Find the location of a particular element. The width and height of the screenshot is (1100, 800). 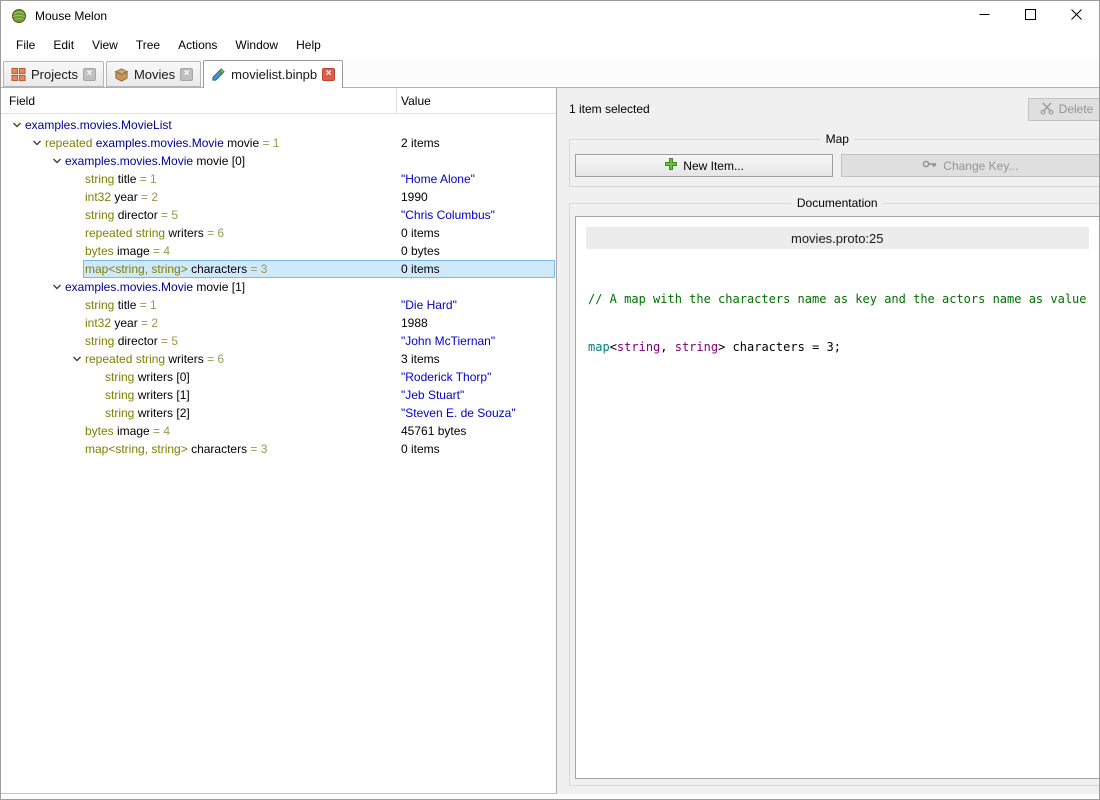

tree-row: bytes image = 4 45761 bytes is located at coordinates (278, 431).